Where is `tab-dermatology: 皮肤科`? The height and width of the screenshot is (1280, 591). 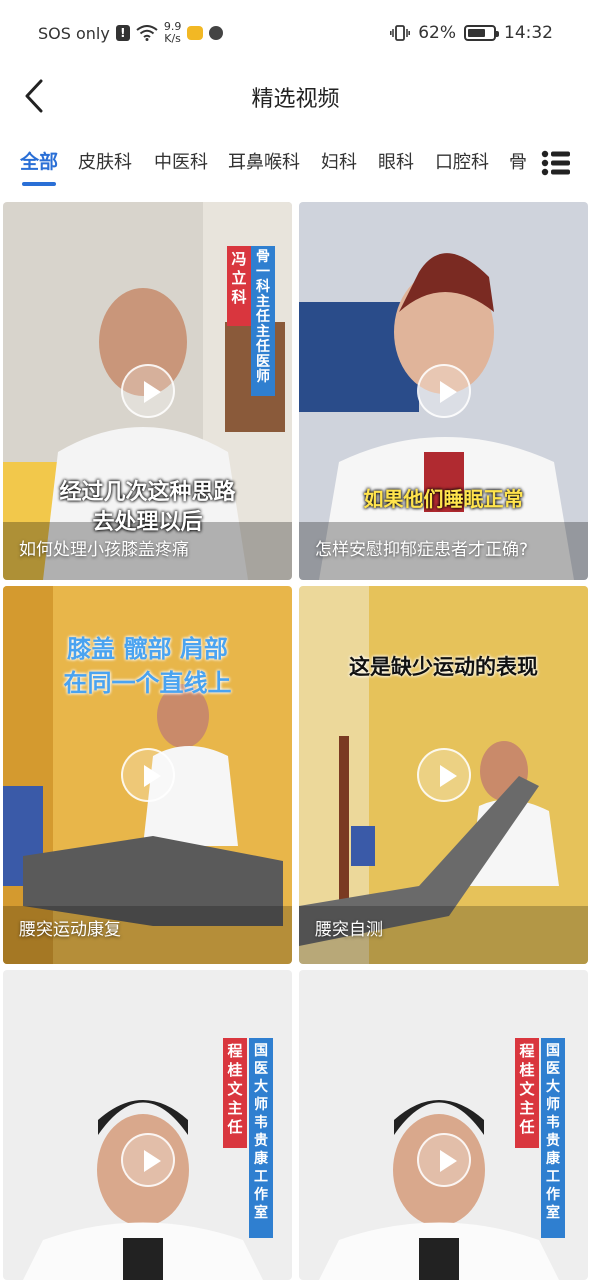
tab-dermatology: 皮肤科 is located at coordinates (105, 161).